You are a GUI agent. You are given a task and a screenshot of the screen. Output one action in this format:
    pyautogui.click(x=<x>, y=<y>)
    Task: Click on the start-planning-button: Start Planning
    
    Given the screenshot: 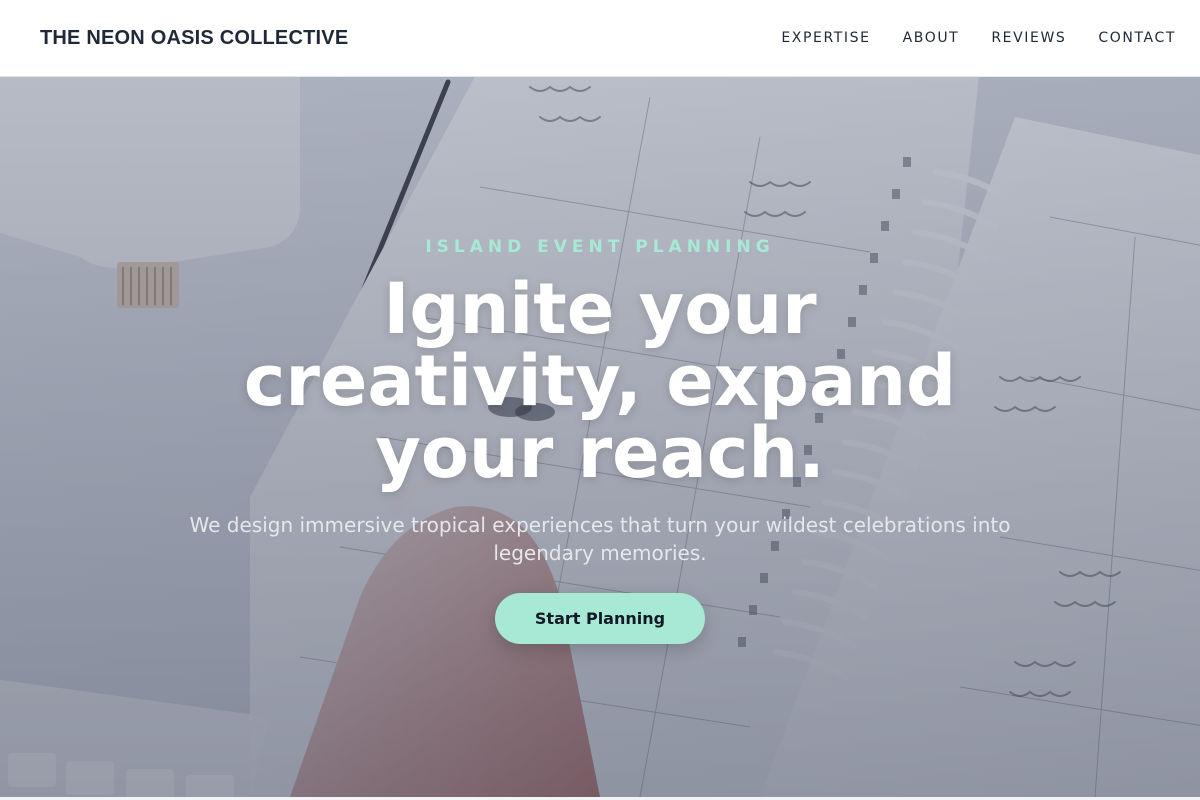 What is the action you would take?
    pyautogui.click(x=600, y=618)
    